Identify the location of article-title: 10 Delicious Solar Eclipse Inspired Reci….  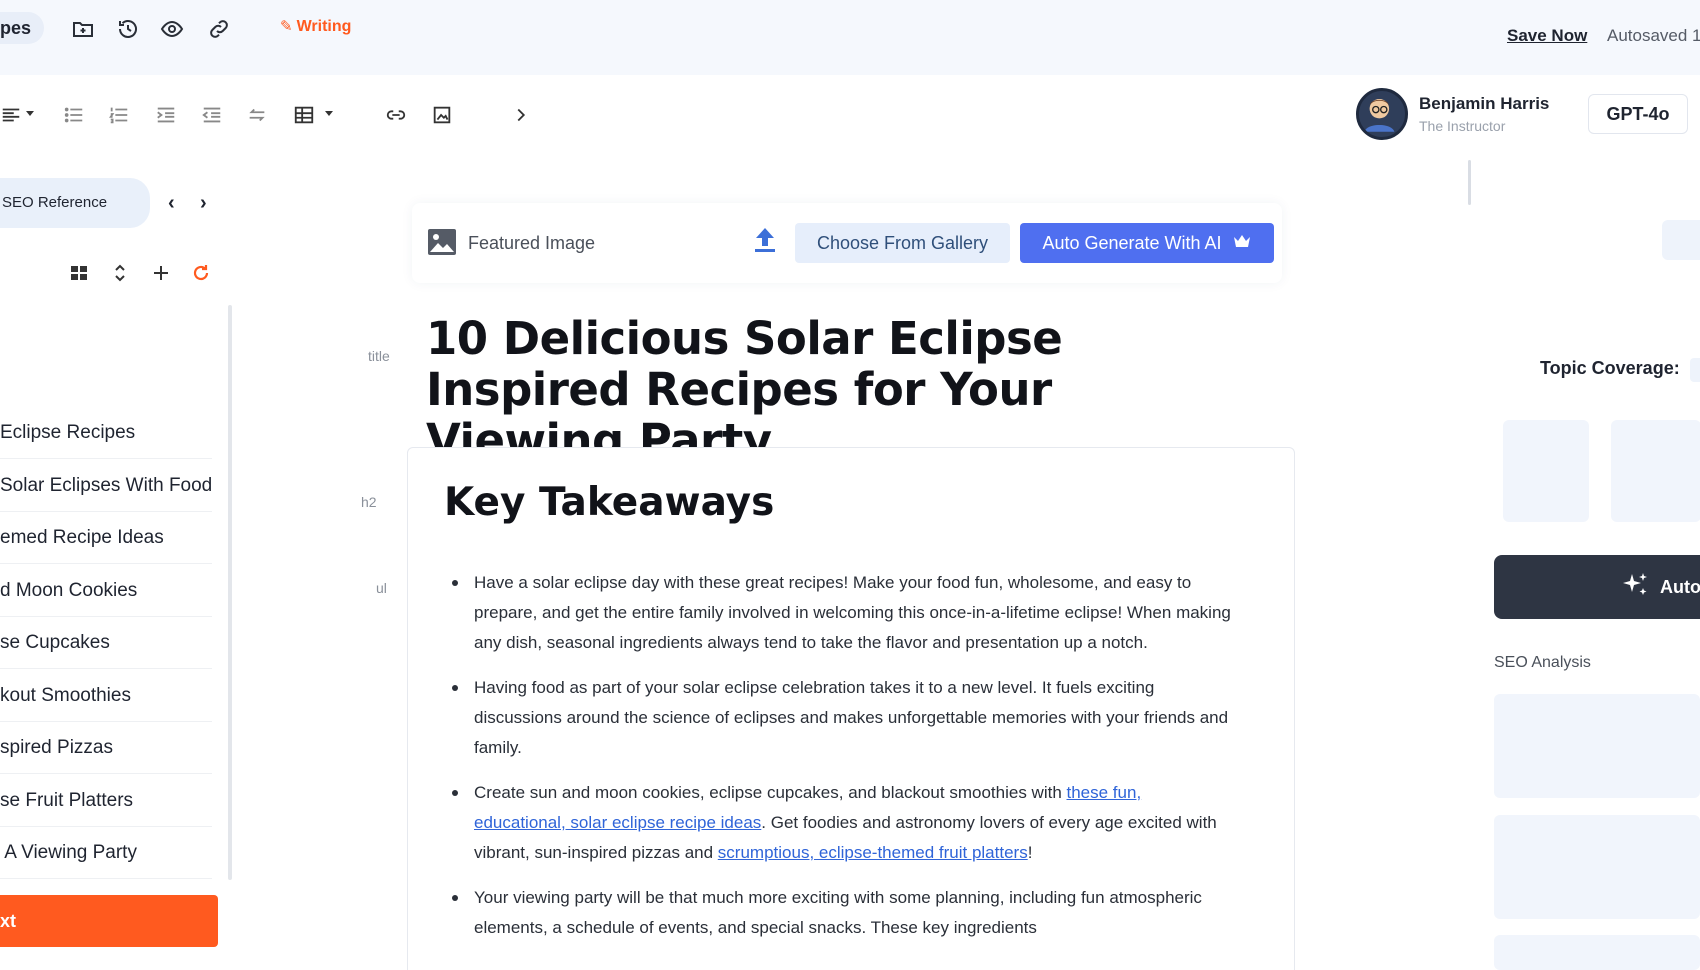
(836, 389).